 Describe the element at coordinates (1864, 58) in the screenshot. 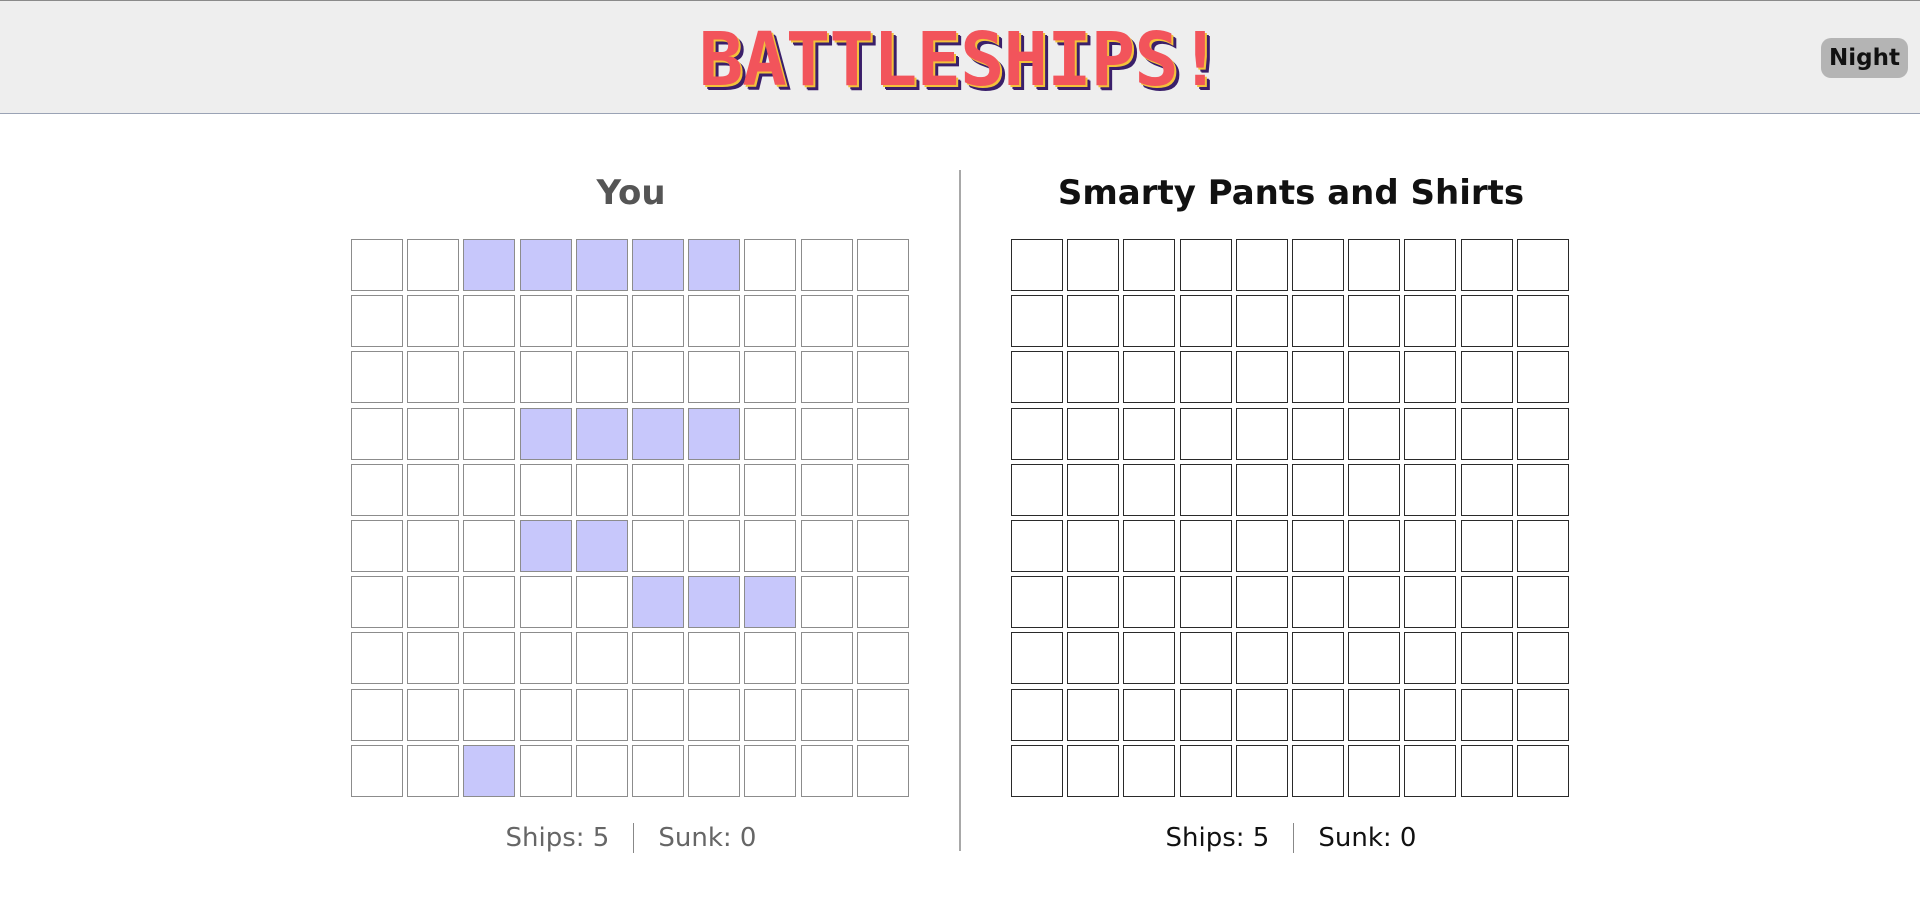

I see `night-mode-button: Night` at that location.